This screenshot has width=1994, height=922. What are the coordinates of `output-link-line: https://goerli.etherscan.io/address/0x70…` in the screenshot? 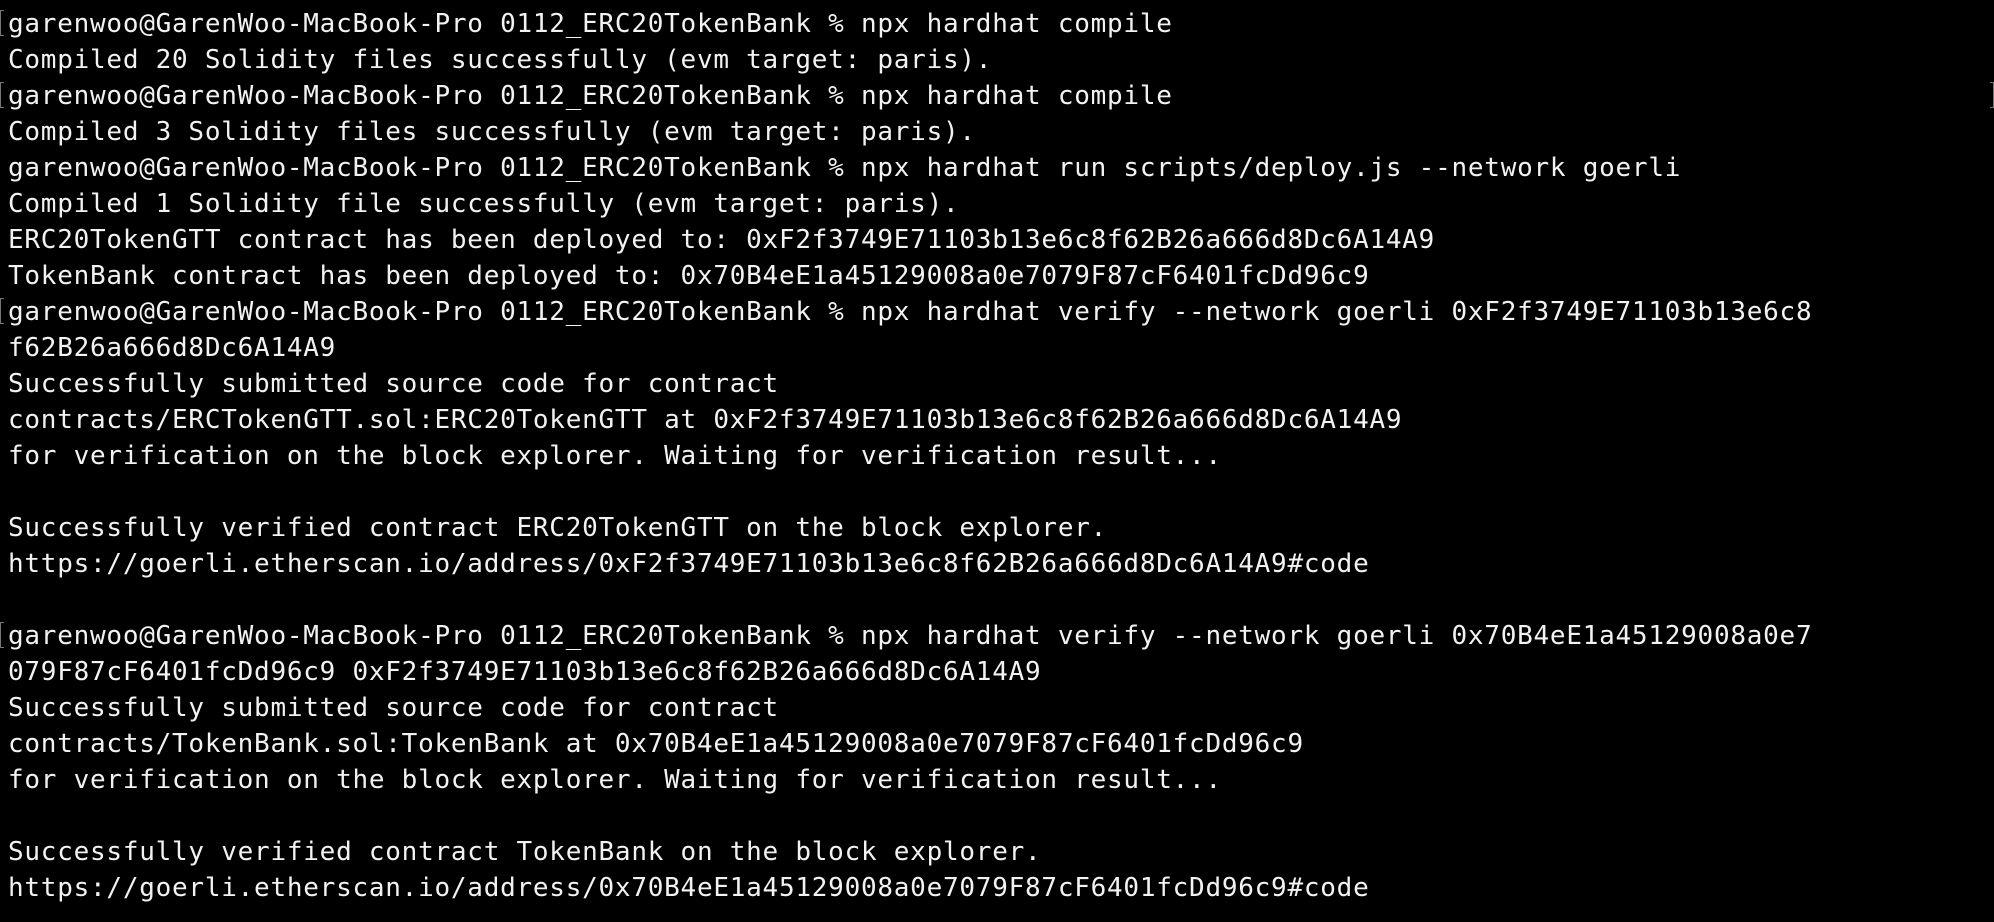 It's located at (1001, 888).